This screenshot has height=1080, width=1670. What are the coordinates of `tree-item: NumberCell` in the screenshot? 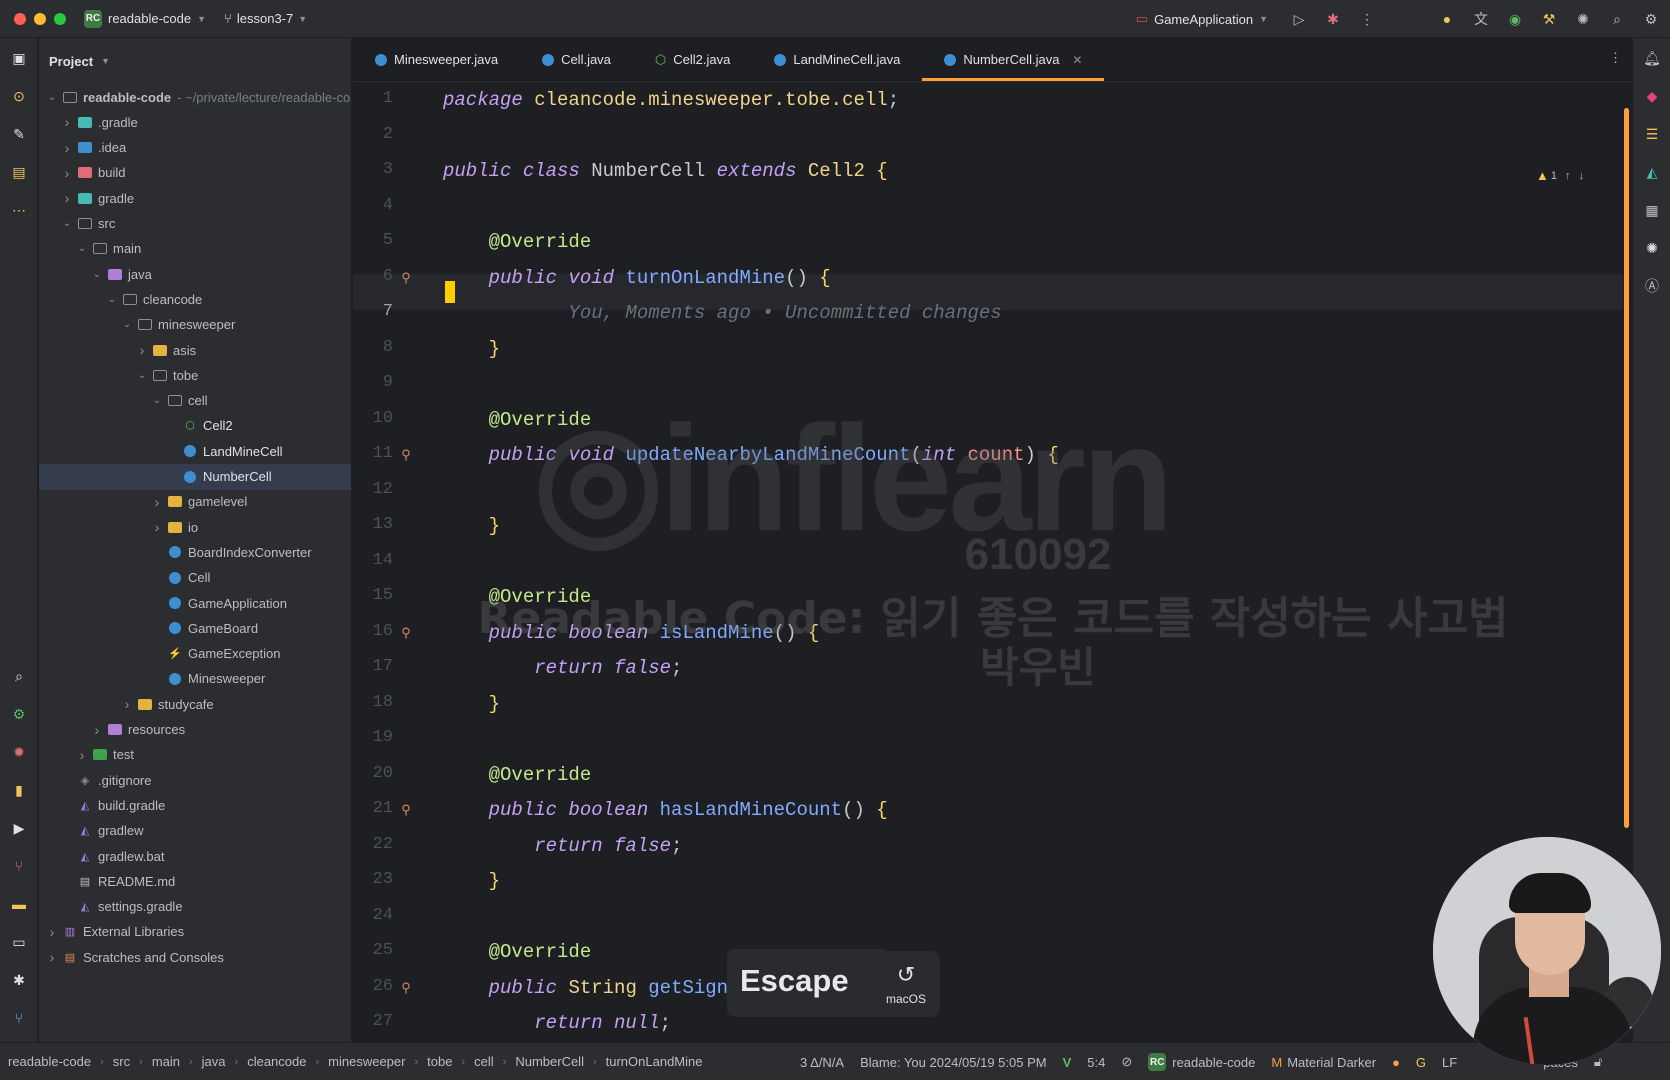 It's located at (195, 476).